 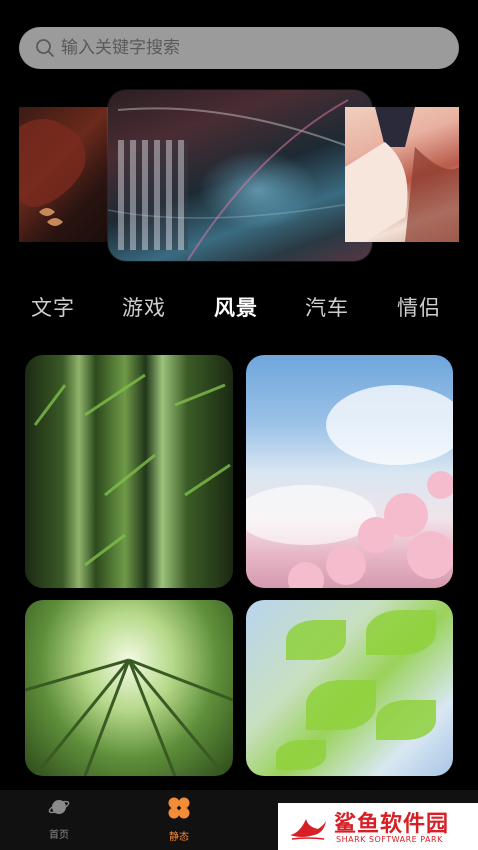 I want to click on banner-prev-image, so click(x=65, y=174).